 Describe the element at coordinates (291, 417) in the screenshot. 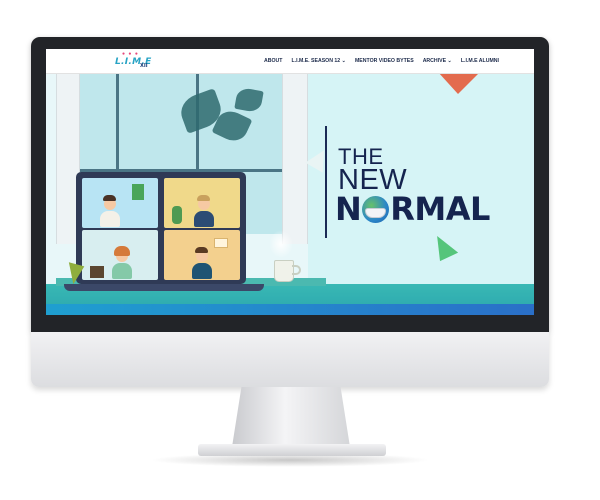

I see `monitor-stand-neck` at that location.